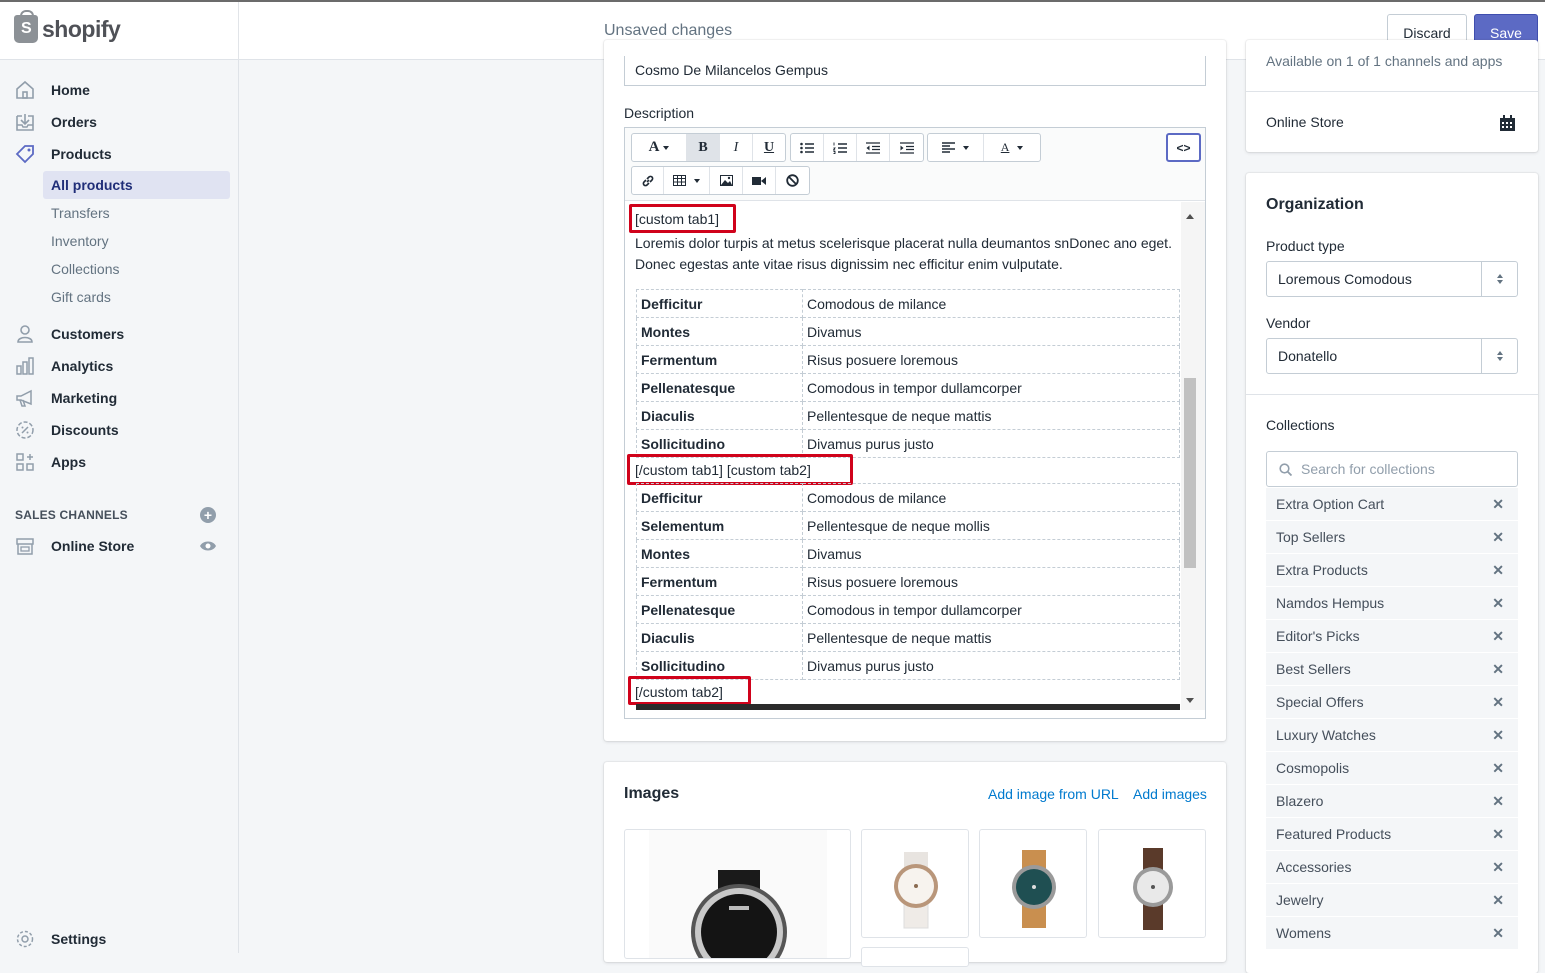 Image resolution: width=1545 pixels, height=973 pixels. Describe the element at coordinates (792, 180) in the screenshot. I see `clear-format-icon` at that location.